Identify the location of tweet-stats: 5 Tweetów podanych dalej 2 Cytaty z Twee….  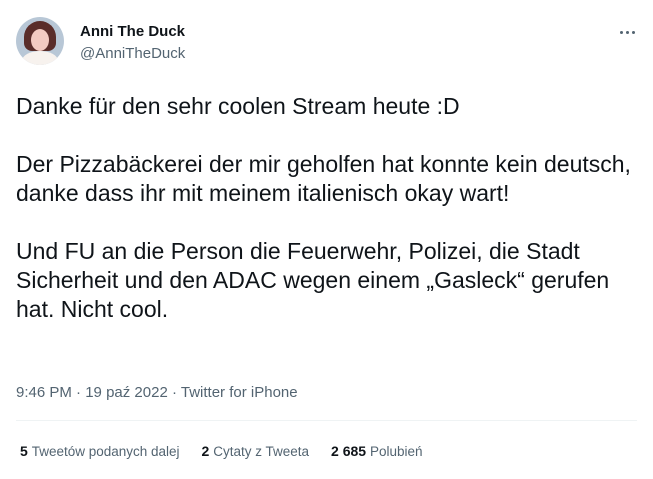
(221, 451).